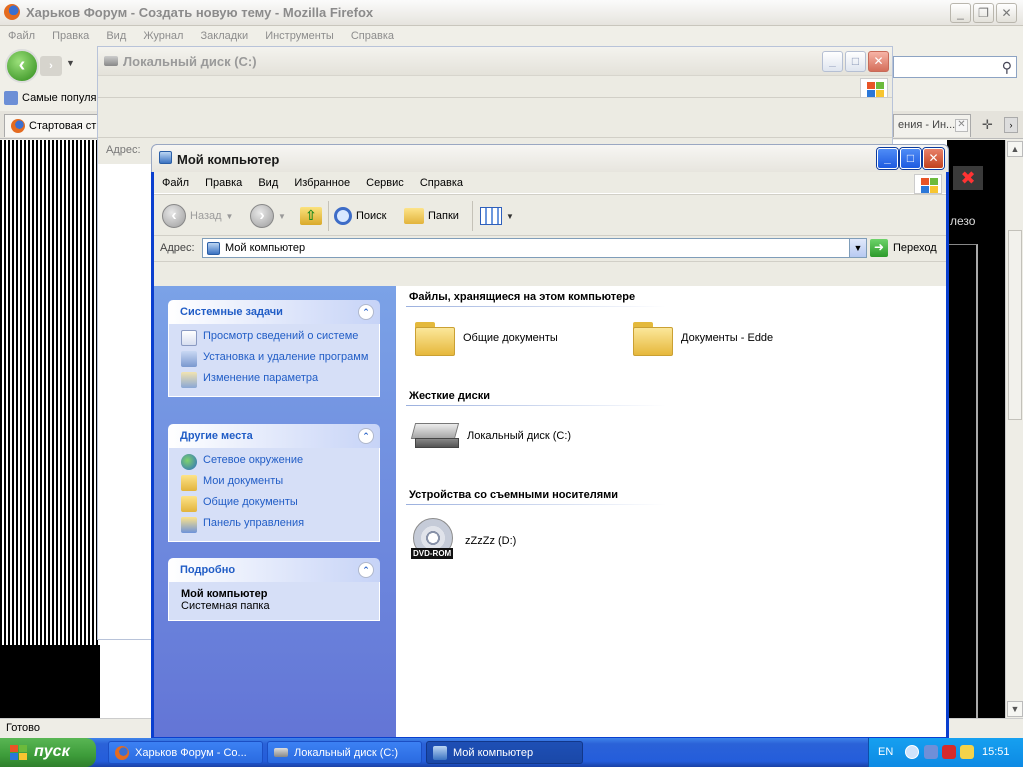 The height and width of the screenshot is (767, 1023). What do you see at coordinates (299, 36) in the screenshot?
I see `menu-tools: Инструменты` at bounding box center [299, 36].